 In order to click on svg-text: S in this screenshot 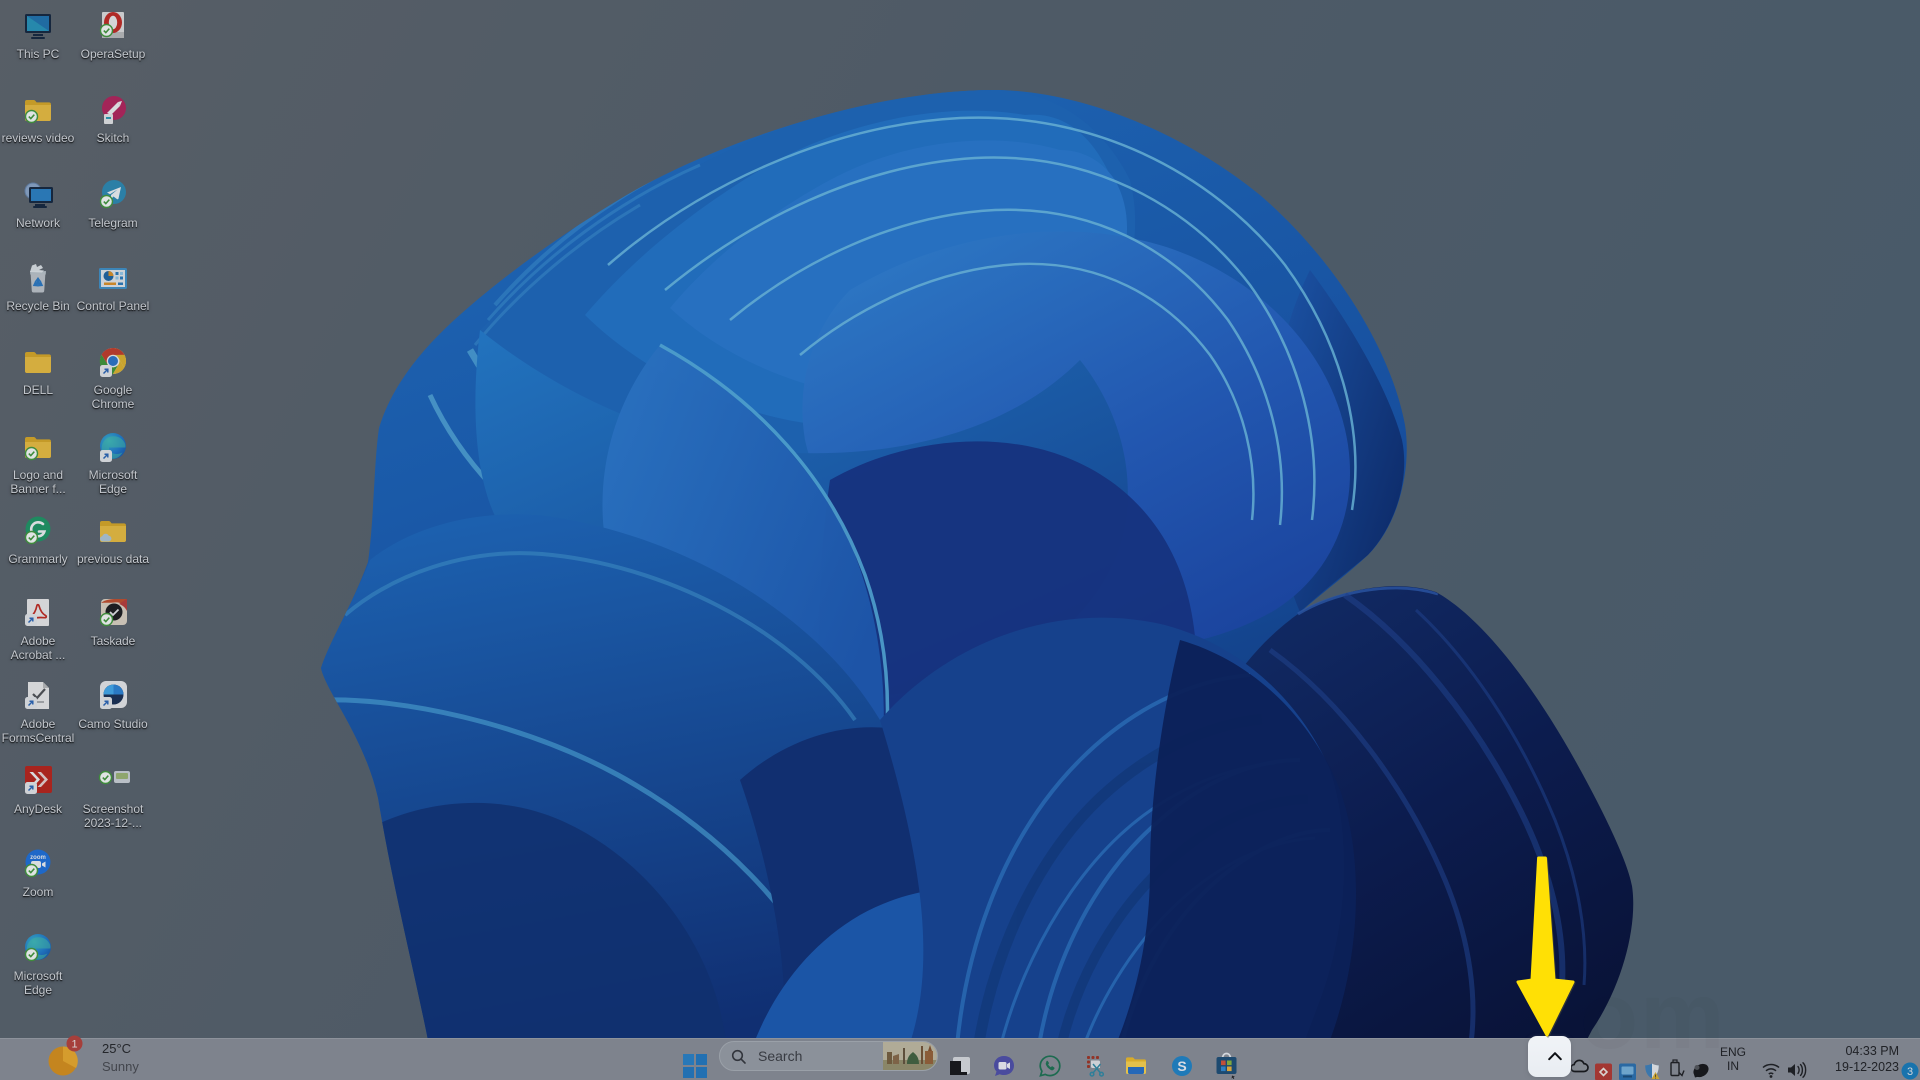, I will do `click(1181, 1066)`.